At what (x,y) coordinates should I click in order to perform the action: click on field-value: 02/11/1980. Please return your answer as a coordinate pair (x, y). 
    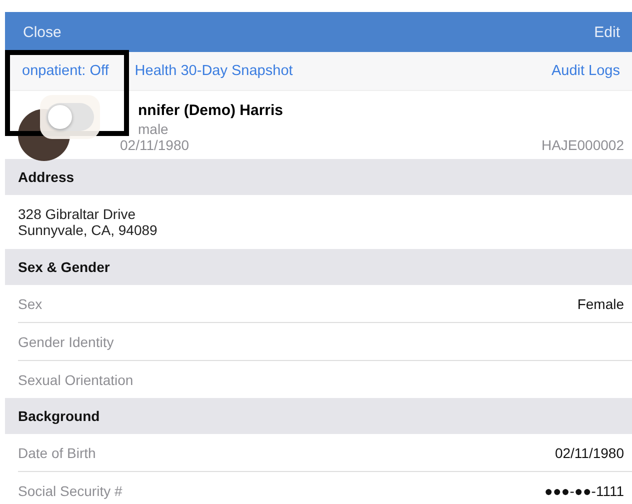
    Looking at the image, I should click on (589, 452).